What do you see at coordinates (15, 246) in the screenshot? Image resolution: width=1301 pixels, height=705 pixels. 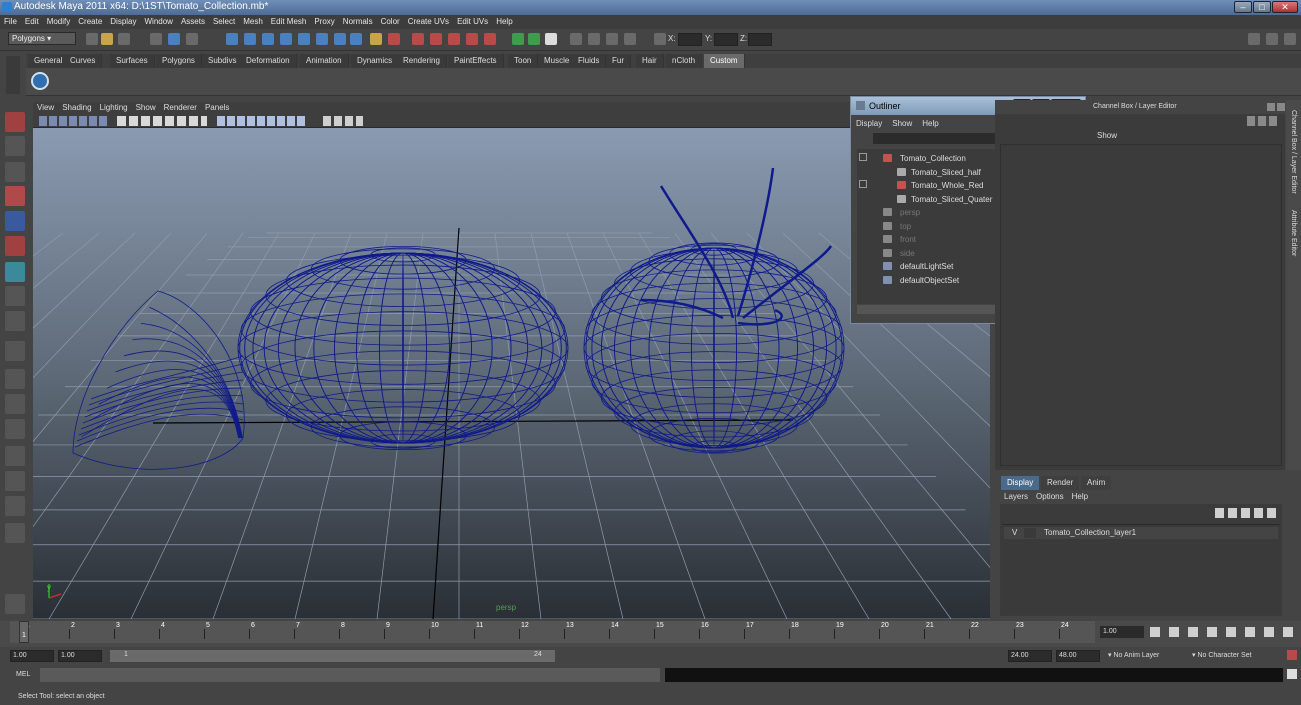 I see `scale-tool-icon` at bounding box center [15, 246].